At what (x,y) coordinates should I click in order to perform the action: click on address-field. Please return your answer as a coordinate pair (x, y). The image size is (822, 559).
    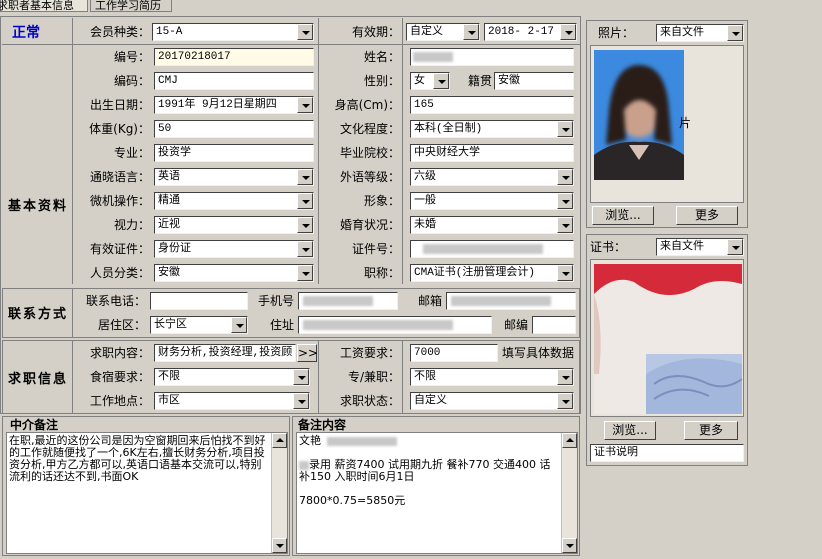
    Looking at the image, I should click on (395, 325).